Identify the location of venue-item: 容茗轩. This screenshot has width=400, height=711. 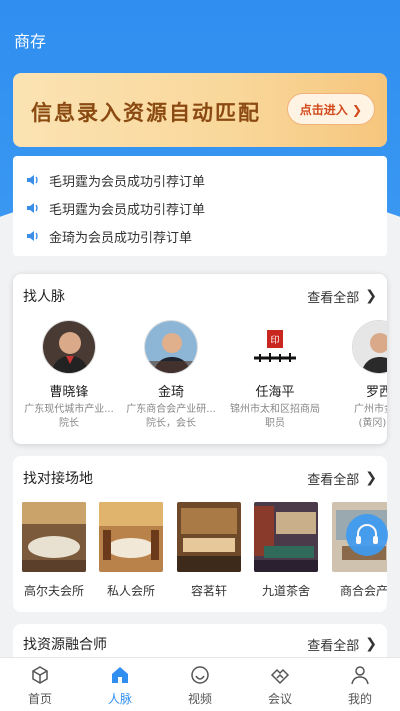
(209, 550).